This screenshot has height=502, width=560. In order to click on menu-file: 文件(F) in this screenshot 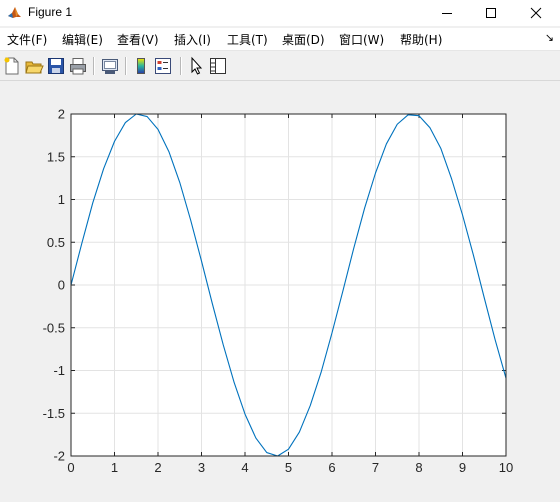, I will do `click(27, 39)`.